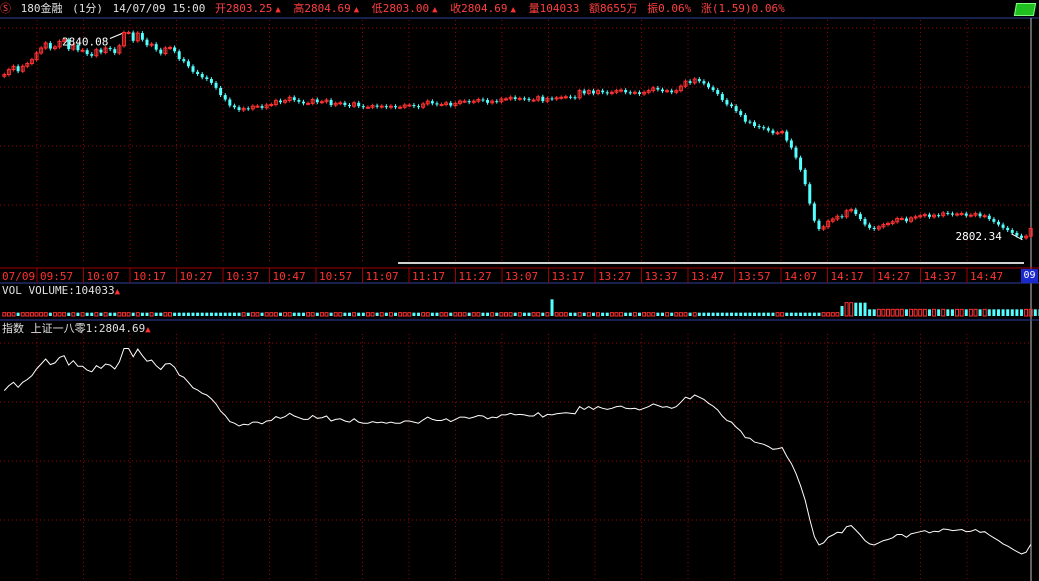 The image size is (1039, 581). What do you see at coordinates (661, 276) in the screenshot?
I see `time-tick-label: 13:37` at bounding box center [661, 276].